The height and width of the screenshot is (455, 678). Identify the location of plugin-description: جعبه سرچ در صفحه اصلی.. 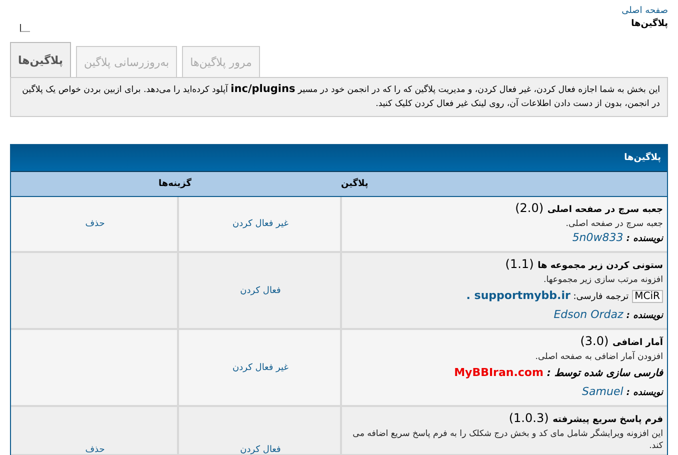
(613, 224).